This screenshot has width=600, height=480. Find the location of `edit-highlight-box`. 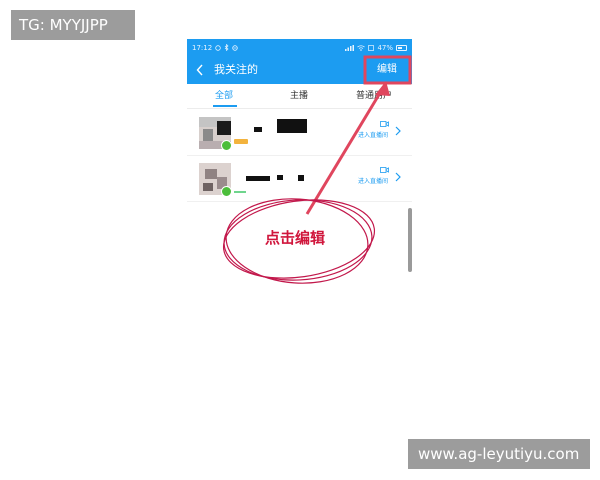

edit-highlight-box is located at coordinates (387, 70).